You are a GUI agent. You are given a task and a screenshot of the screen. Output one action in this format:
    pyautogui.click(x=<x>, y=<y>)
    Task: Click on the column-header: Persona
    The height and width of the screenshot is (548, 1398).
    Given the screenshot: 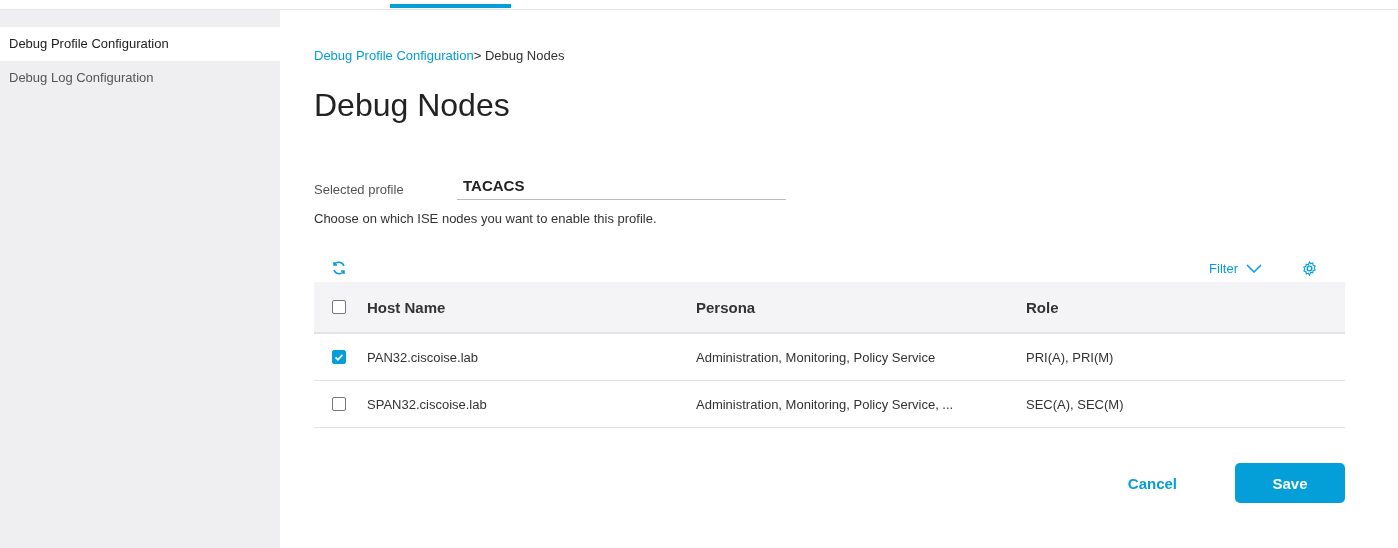 What is the action you would take?
    pyautogui.click(x=726, y=307)
    